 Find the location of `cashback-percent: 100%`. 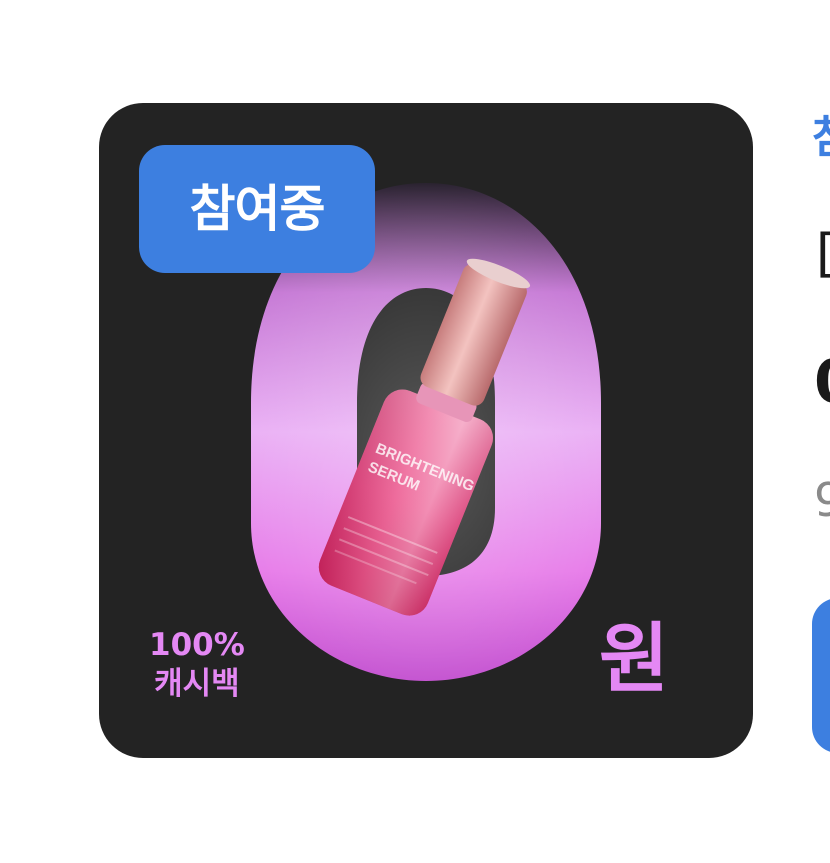

cashback-percent: 100% is located at coordinates (197, 645).